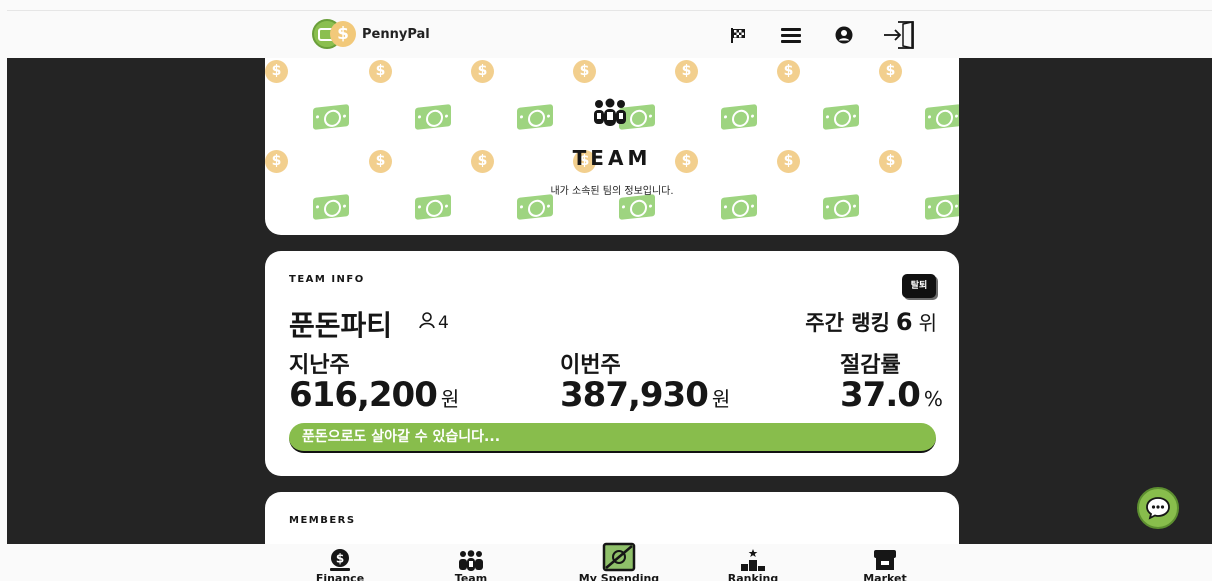 The image size is (1212, 581). Describe the element at coordinates (738, 35) in the screenshot. I see `flag-icon` at that location.